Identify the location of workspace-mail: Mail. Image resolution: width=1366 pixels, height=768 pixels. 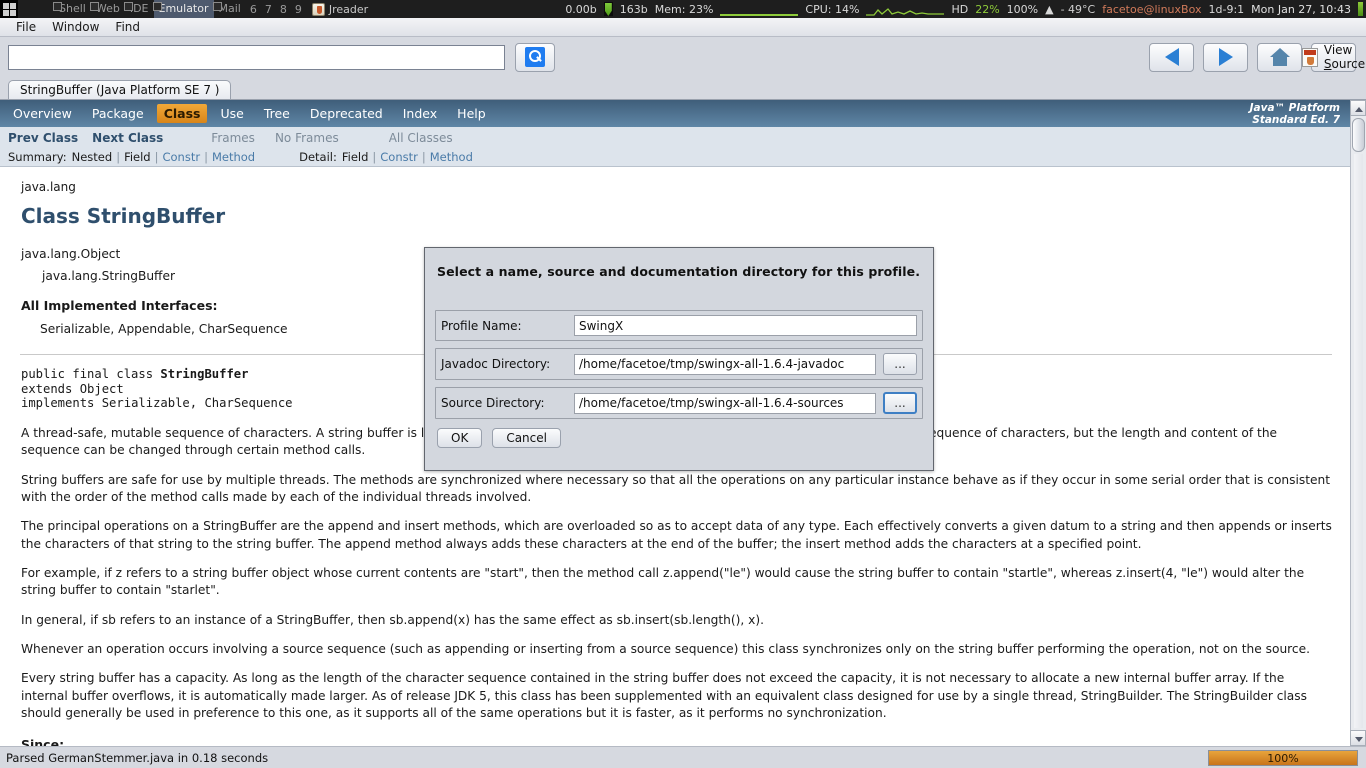
(229, 9).